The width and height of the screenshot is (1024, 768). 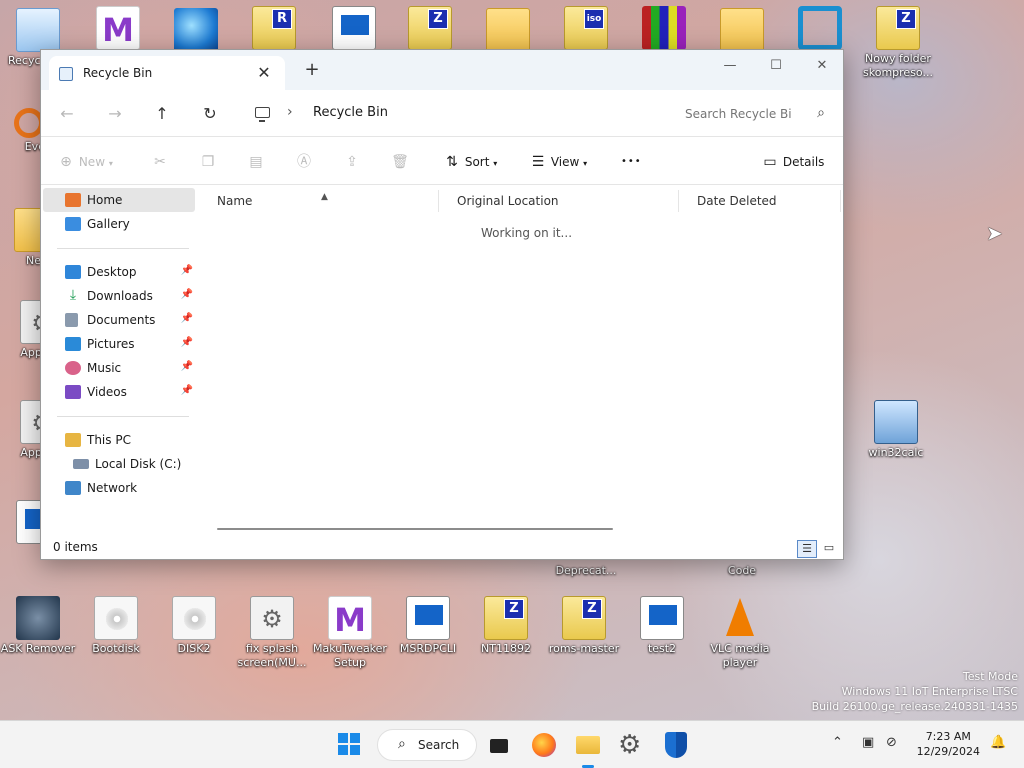 I want to click on desktop-icon-win32calc: win32calc, so click(x=896, y=430).